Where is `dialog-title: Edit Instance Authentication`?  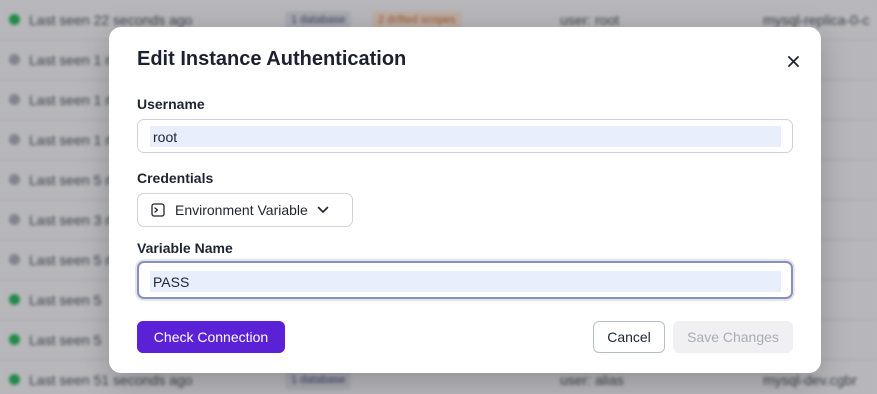
dialog-title: Edit Instance Authentication is located at coordinates (272, 59).